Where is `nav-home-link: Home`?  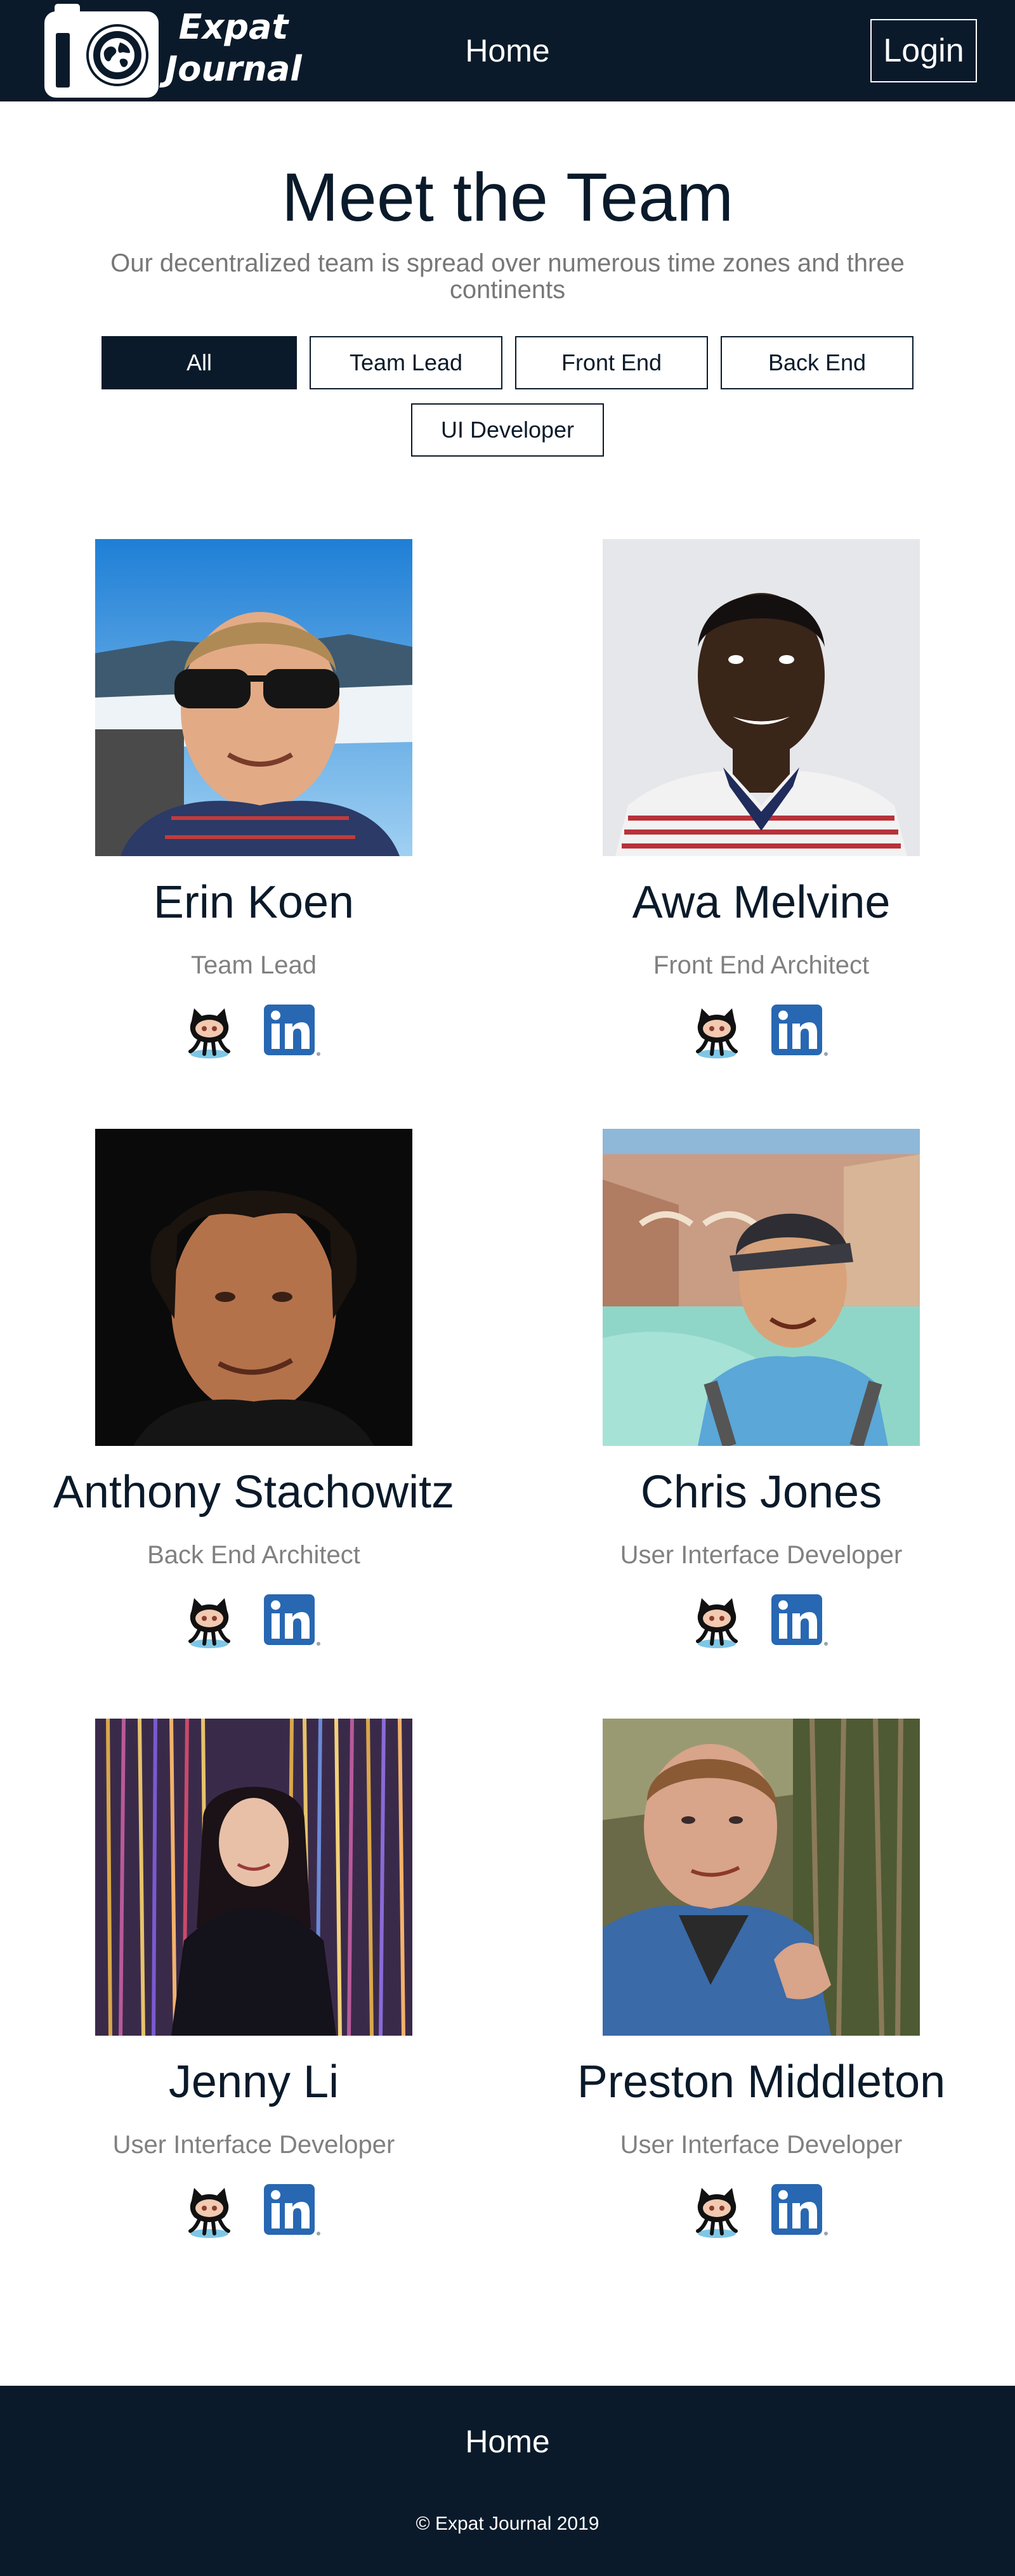
nav-home-link: Home is located at coordinates (507, 50).